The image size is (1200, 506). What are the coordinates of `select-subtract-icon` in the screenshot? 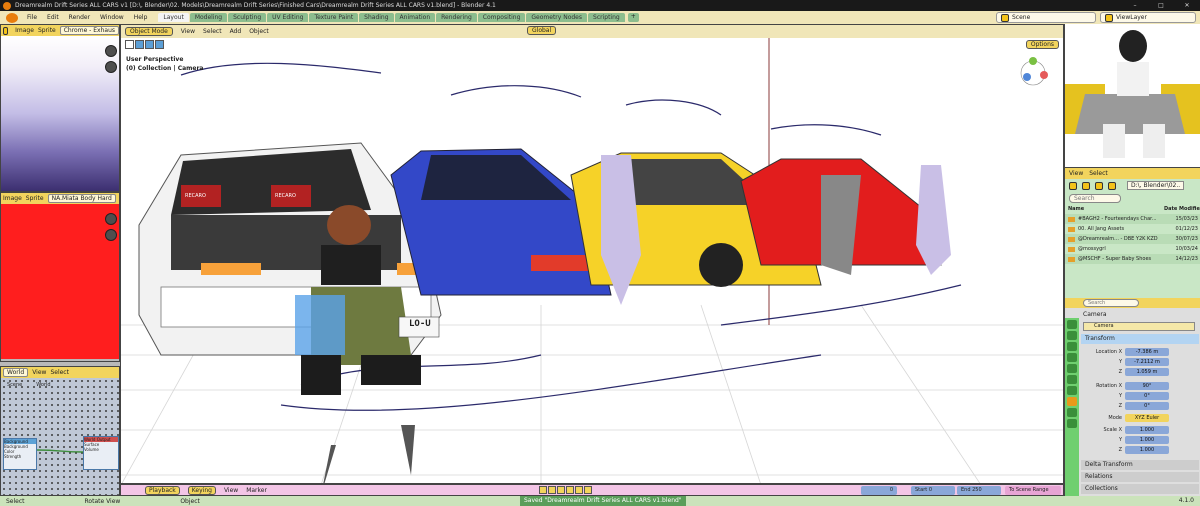 It's located at (159, 44).